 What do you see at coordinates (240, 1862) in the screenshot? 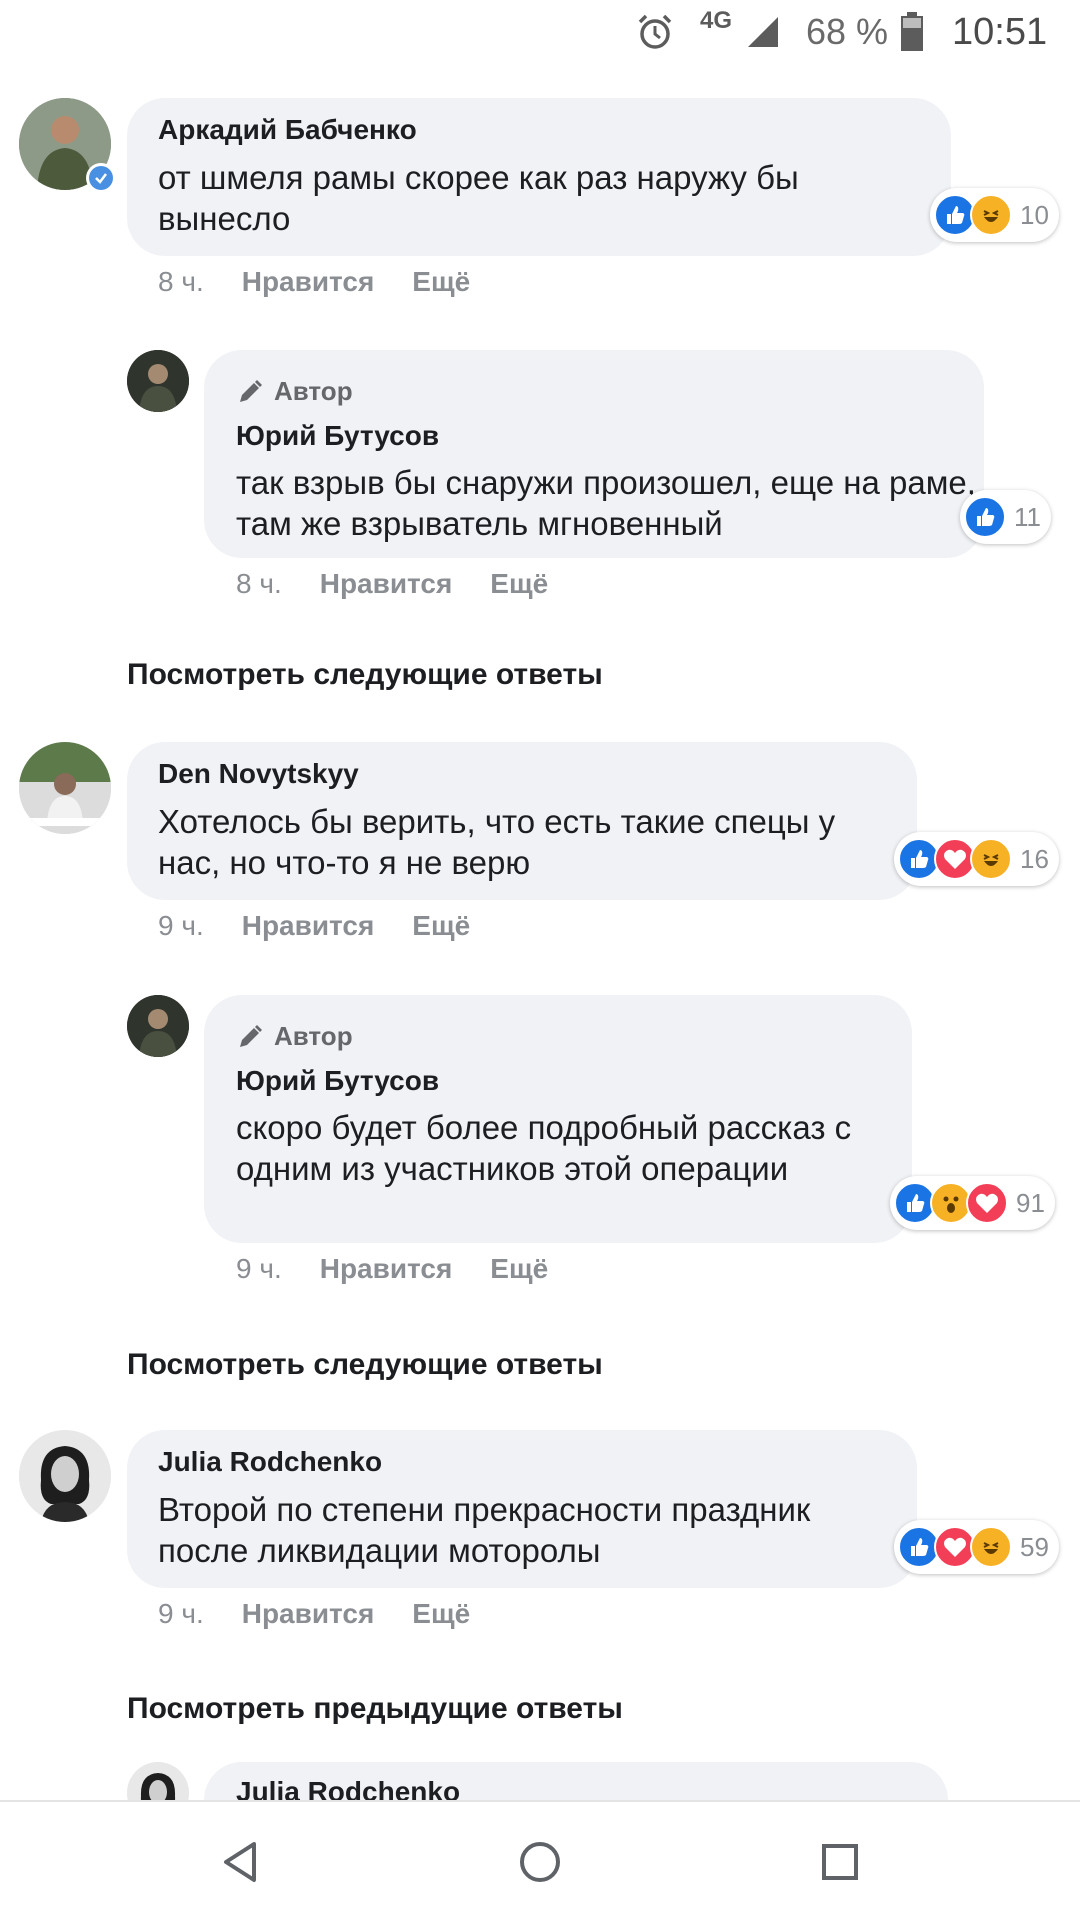
I see `back-icon` at bounding box center [240, 1862].